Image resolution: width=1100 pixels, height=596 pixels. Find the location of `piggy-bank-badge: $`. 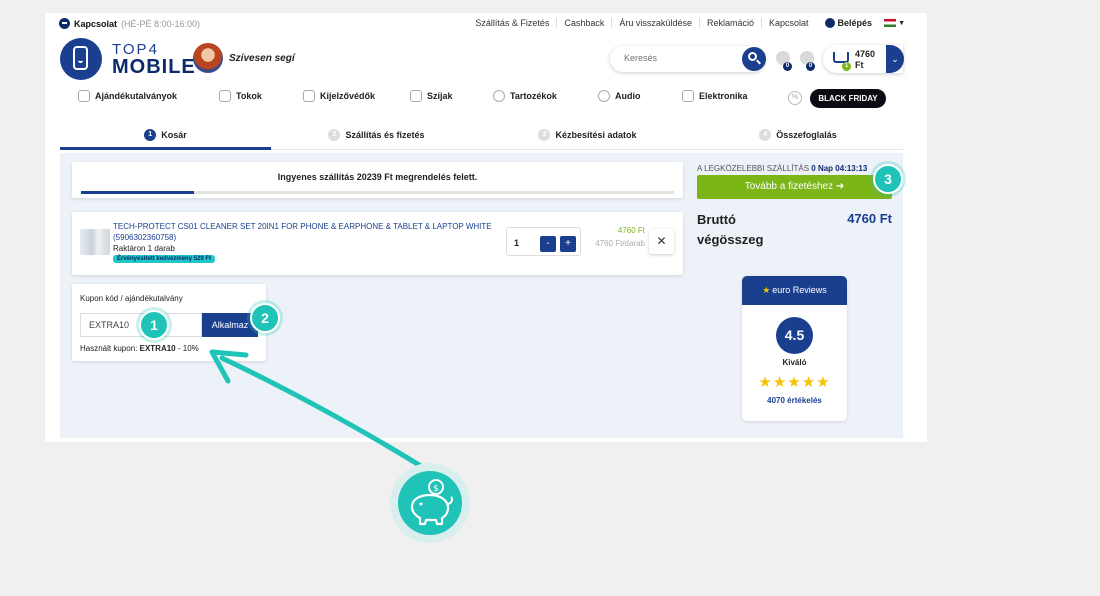

piggy-bank-badge: $ is located at coordinates (430, 503).